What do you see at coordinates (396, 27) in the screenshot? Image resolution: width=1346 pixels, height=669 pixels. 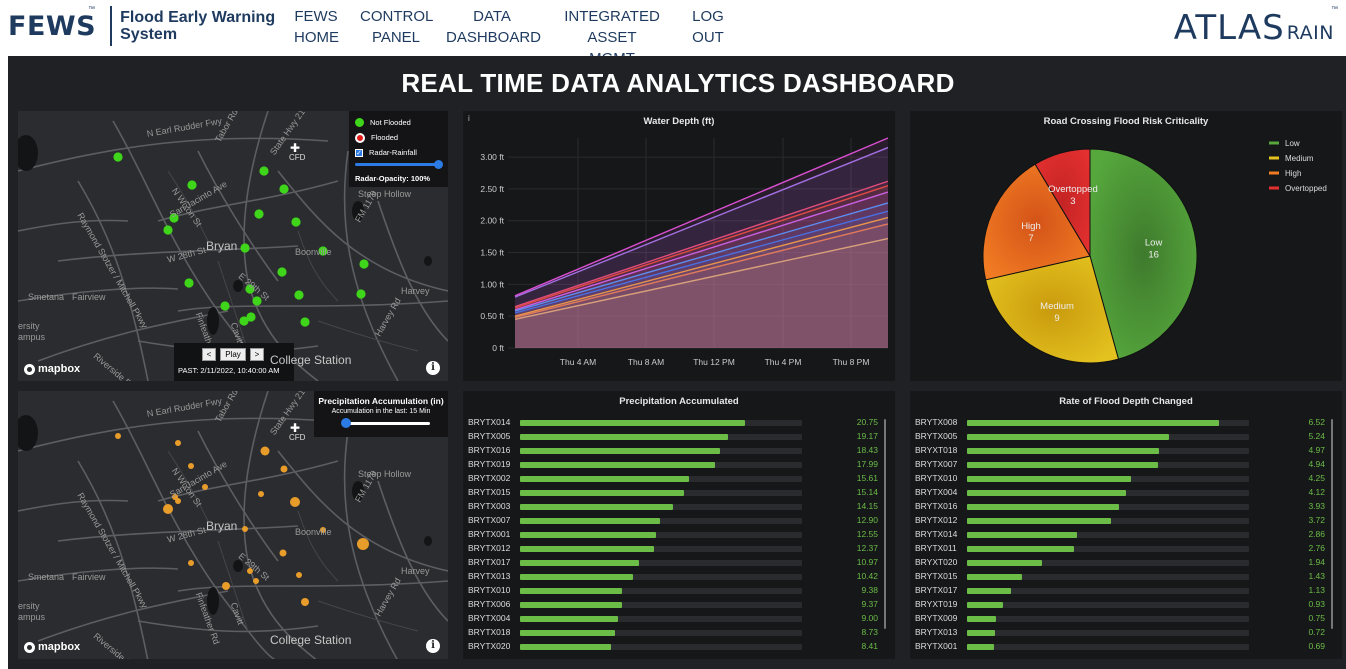 I see `nav-control-panel: CONTROL PANEL` at bounding box center [396, 27].